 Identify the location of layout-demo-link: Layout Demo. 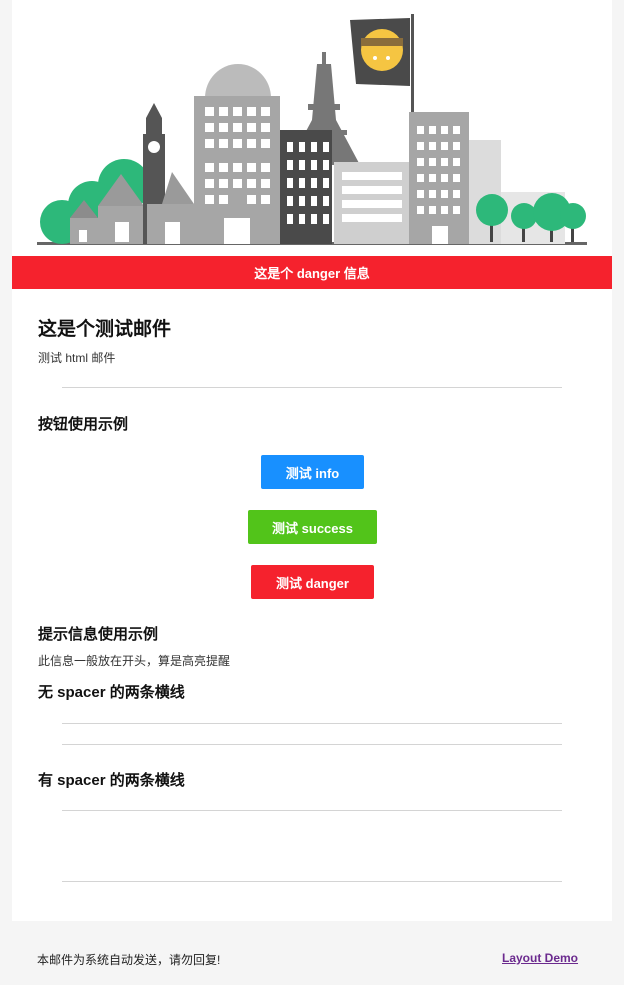
(540, 958).